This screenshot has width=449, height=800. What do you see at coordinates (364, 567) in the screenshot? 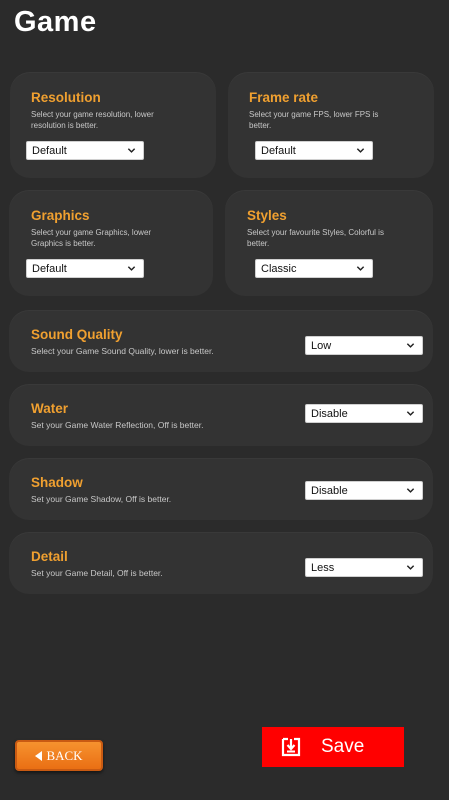
I see `detail-select: Less` at bounding box center [364, 567].